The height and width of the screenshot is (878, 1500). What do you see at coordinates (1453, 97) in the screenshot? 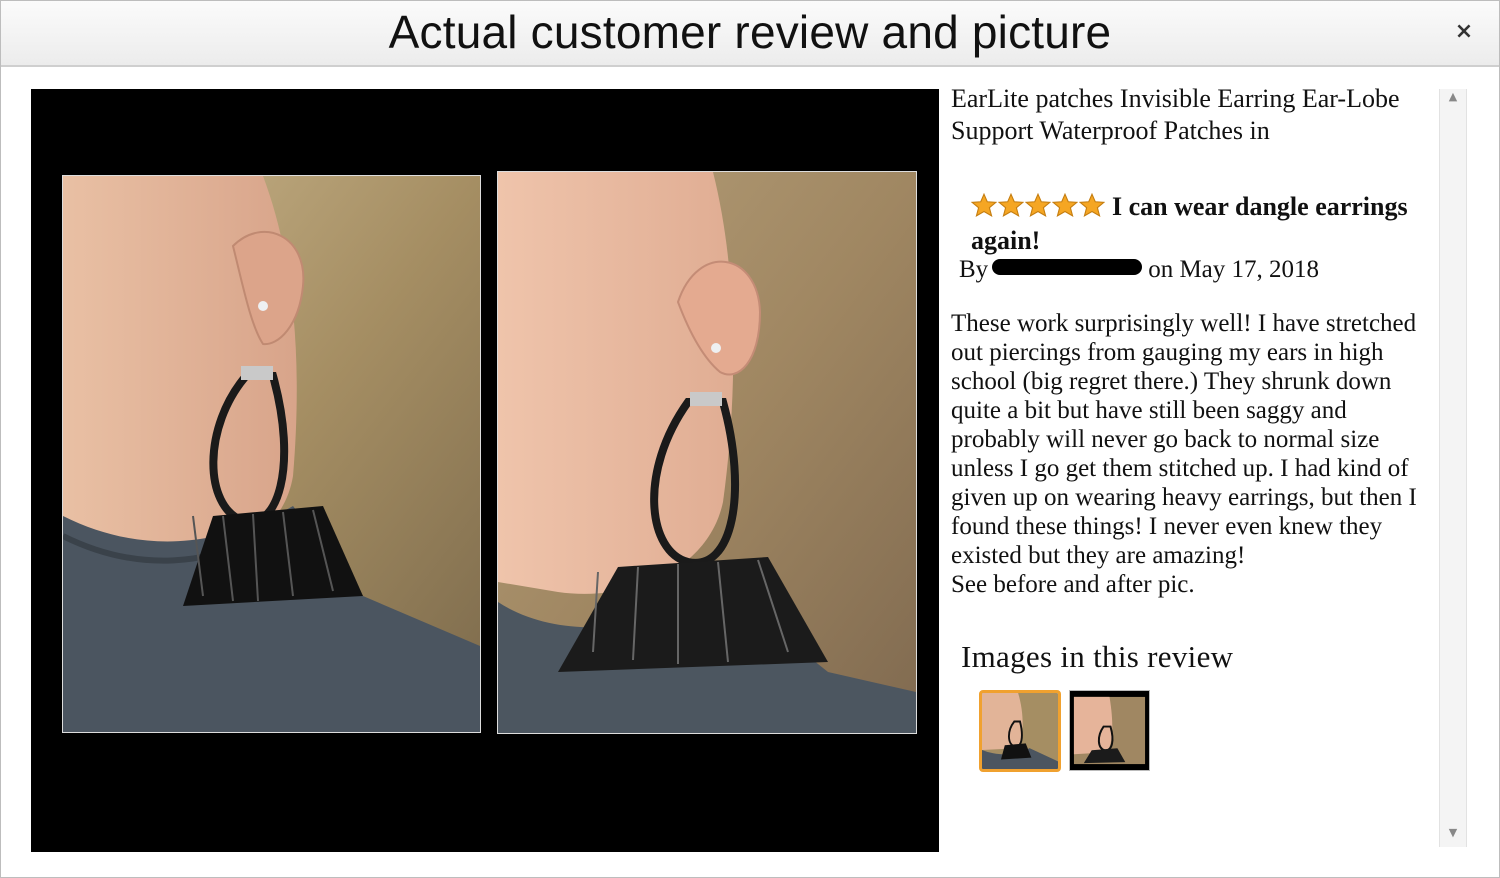
I see `scroll-up-icon: ▲` at bounding box center [1453, 97].